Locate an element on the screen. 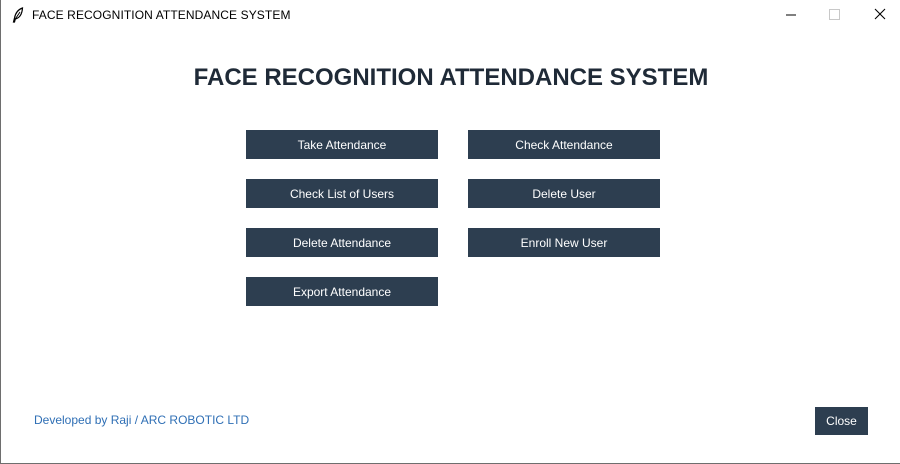 Image resolution: width=900 pixels, height=464 pixels. check-attendance-button: Check Attendance is located at coordinates (564, 144).